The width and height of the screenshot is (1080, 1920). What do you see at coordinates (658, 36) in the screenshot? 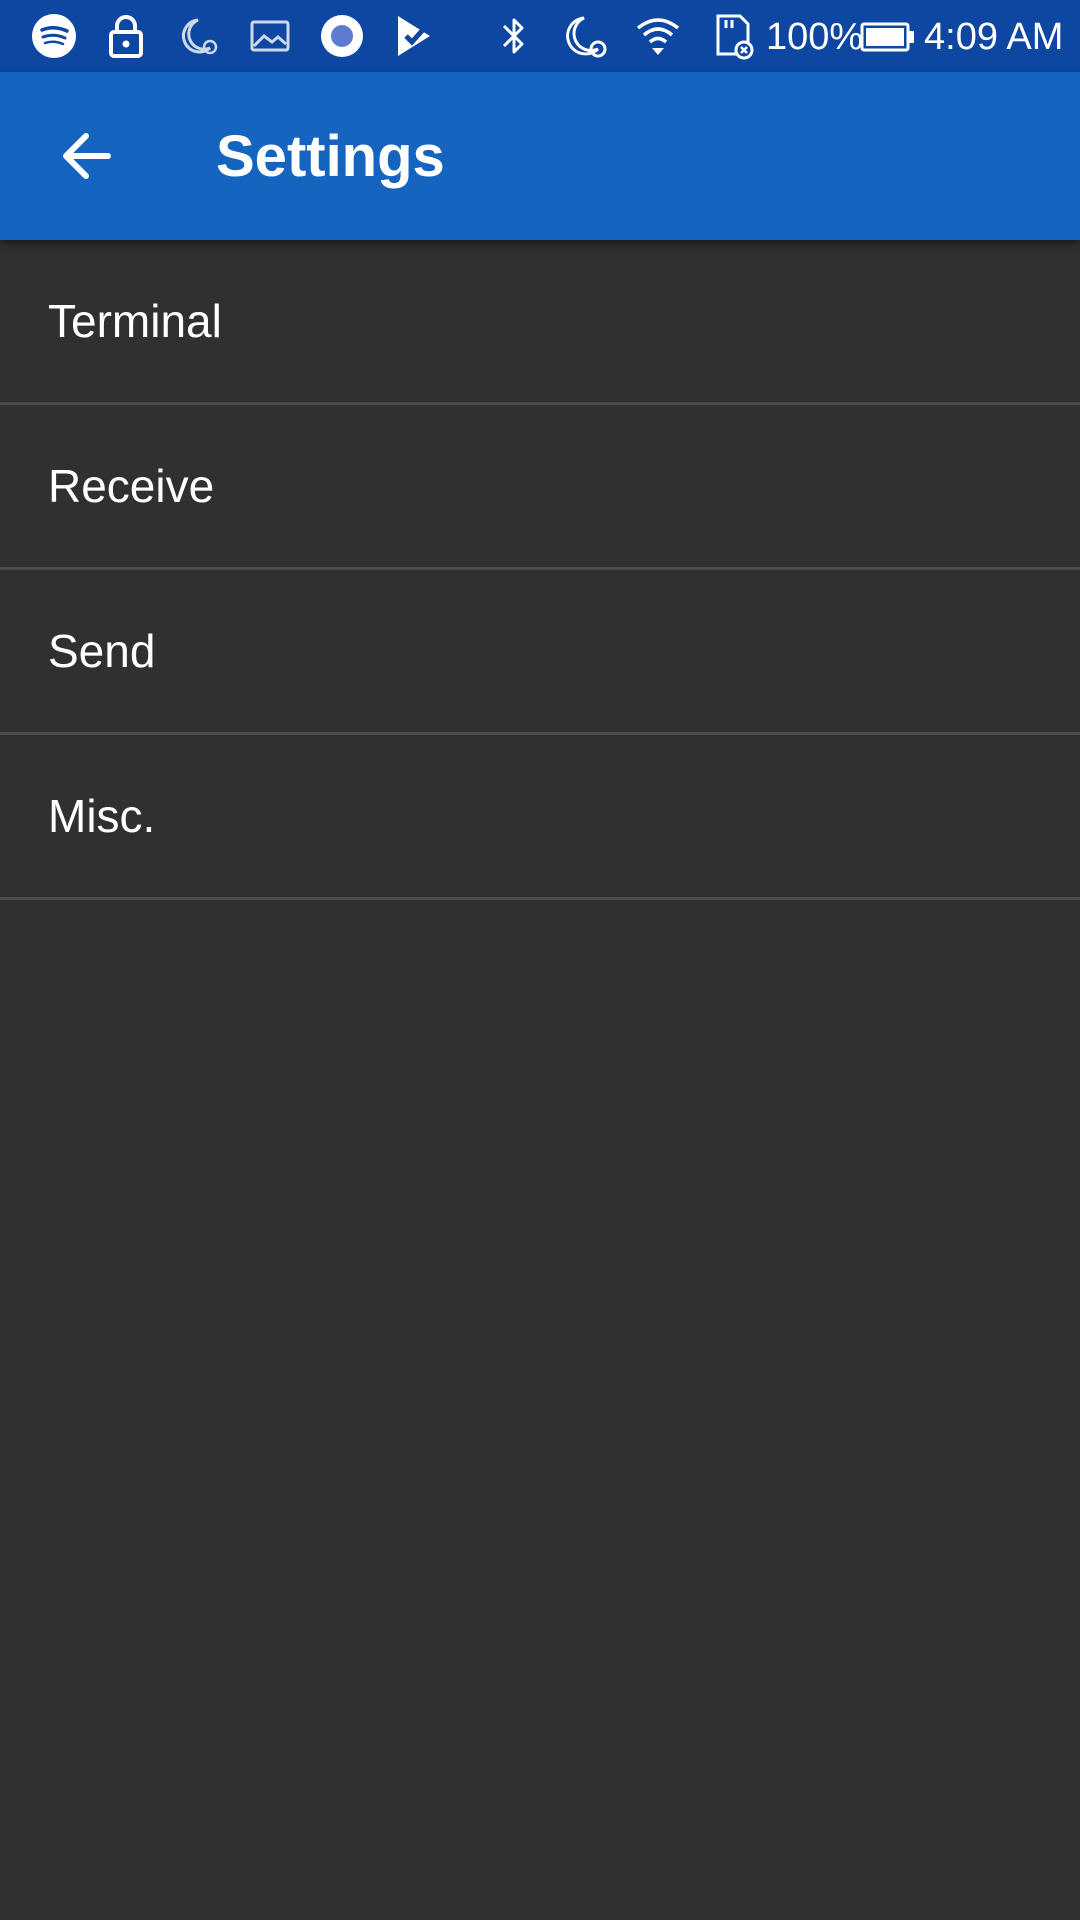
I see `wifi-icon` at bounding box center [658, 36].